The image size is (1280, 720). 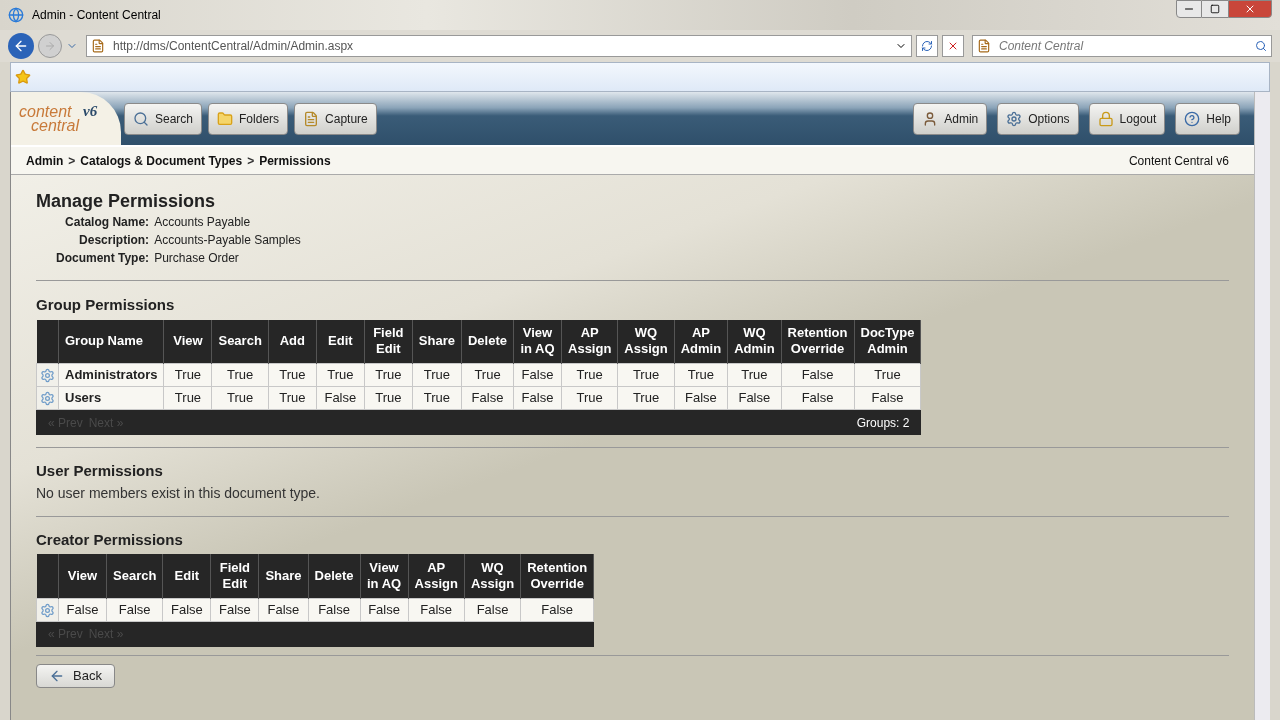 I want to click on help-icon, so click(x=1192, y=118).